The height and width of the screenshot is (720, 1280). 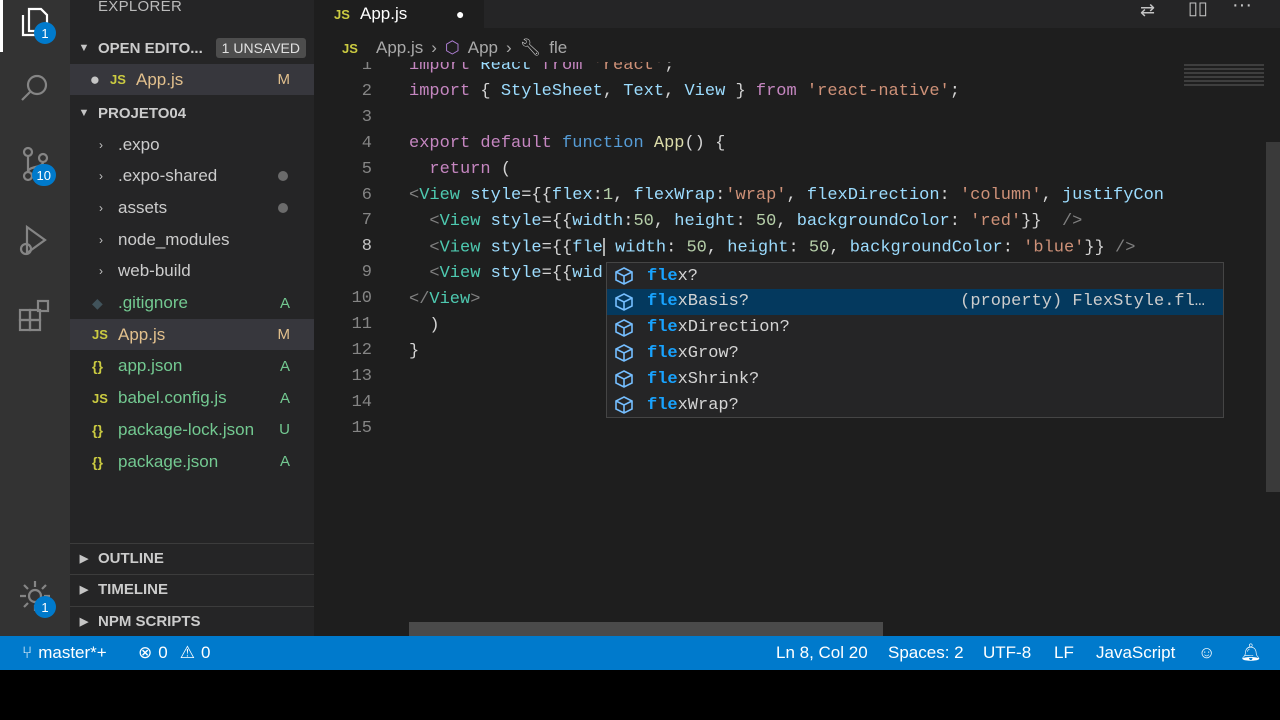 What do you see at coordinates (366, 273) in the screenshot?
I see `line-number: 9` at bounding box center [366, 273].